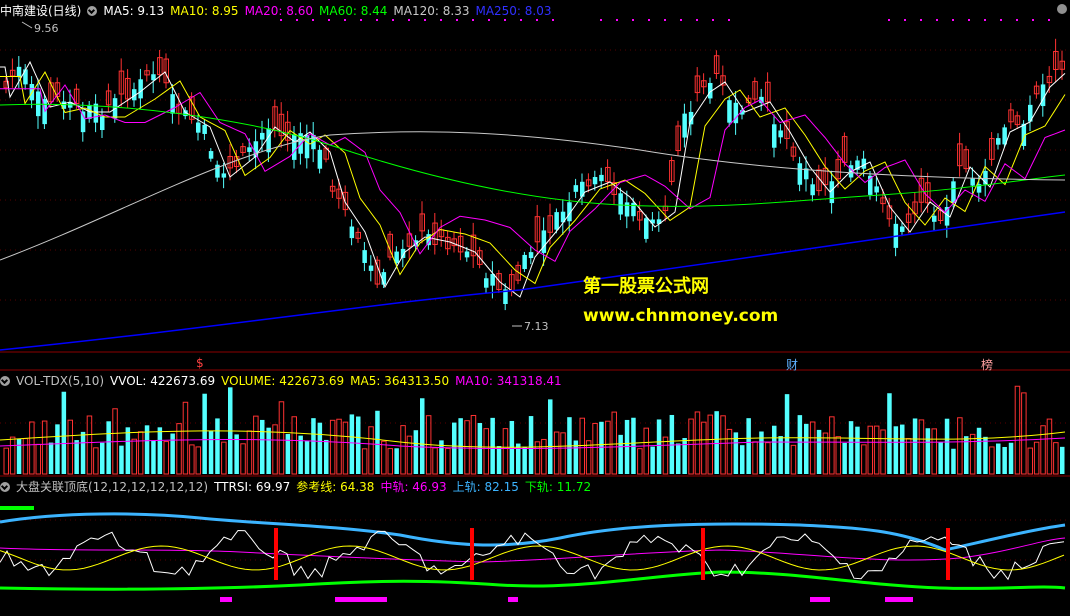 This screenshot has height=616, width=1070. I want to click on ma120-value: MA120: 8.33, so click(431, 11).